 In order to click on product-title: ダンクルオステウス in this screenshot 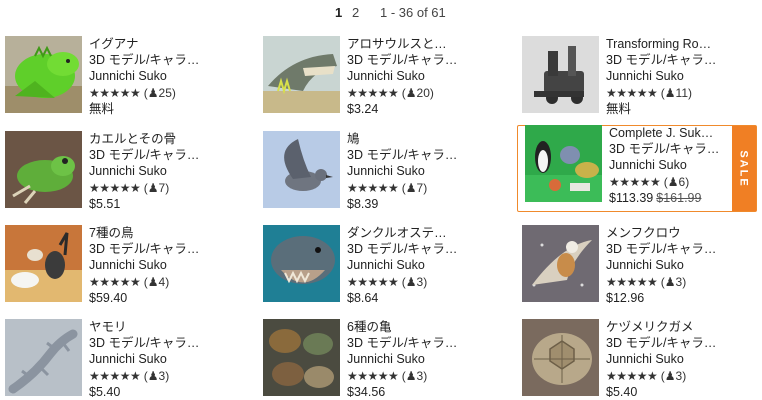, I will do `click(403, 233)`.